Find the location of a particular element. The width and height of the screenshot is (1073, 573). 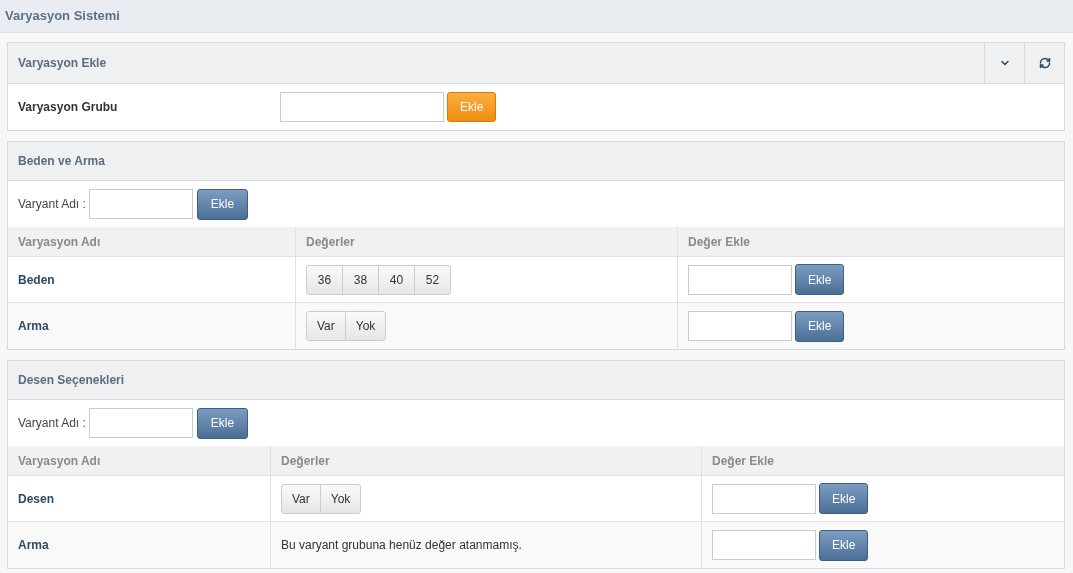

variation-name: Beden is located at coordinates (36, 280).